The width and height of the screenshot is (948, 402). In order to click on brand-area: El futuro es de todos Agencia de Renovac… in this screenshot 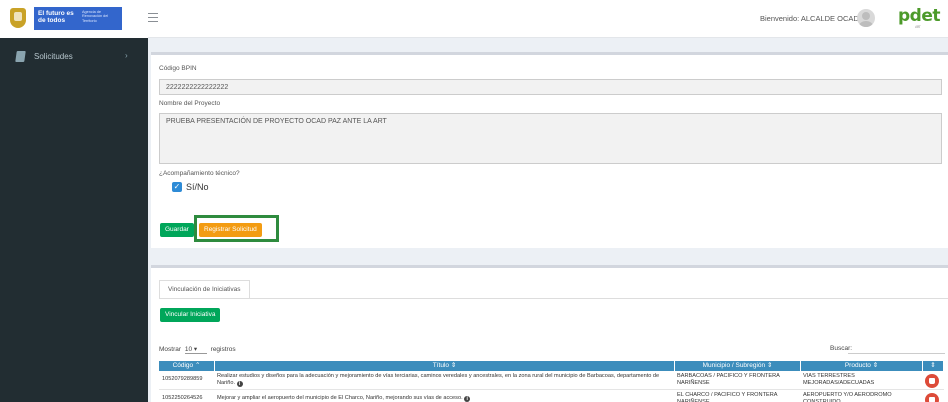, I will do `click(74, 19)`.